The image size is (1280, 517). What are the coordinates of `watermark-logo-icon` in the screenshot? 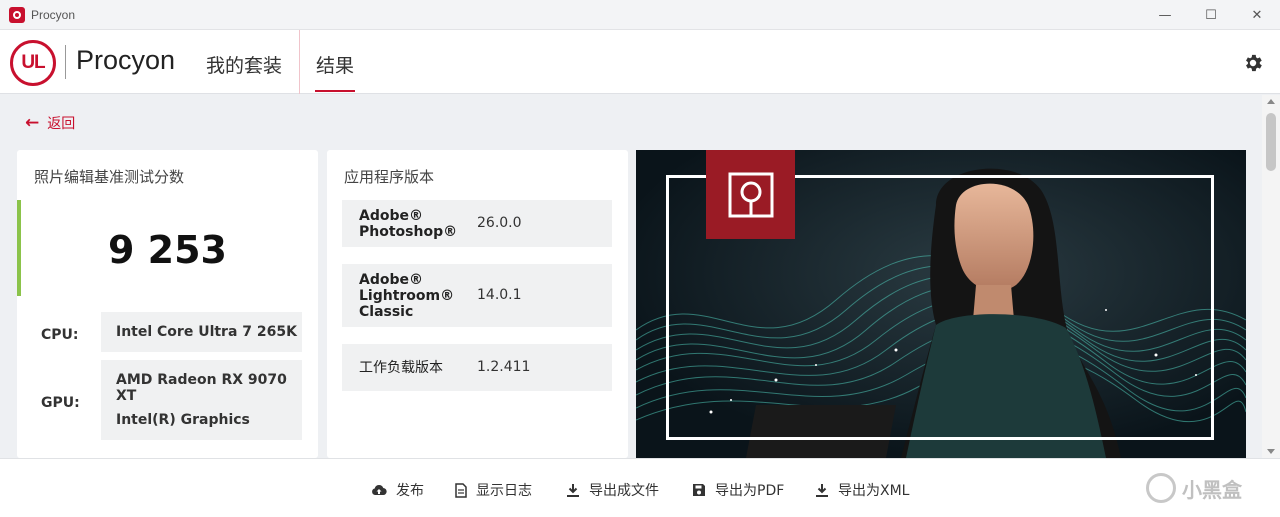 It's located at (1161, 488).